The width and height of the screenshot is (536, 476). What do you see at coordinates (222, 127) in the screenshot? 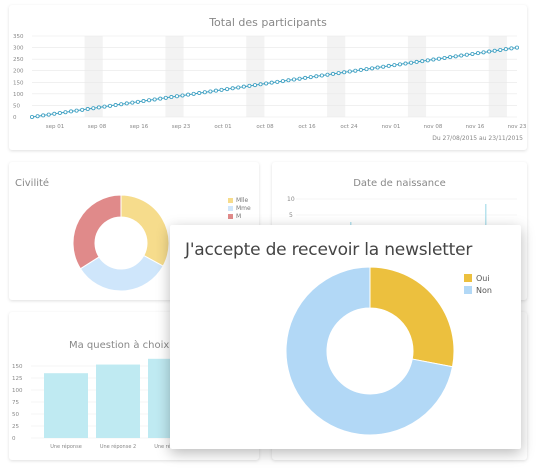
I see `x-tick-label: oct 01` at bounding box center [222, 127].